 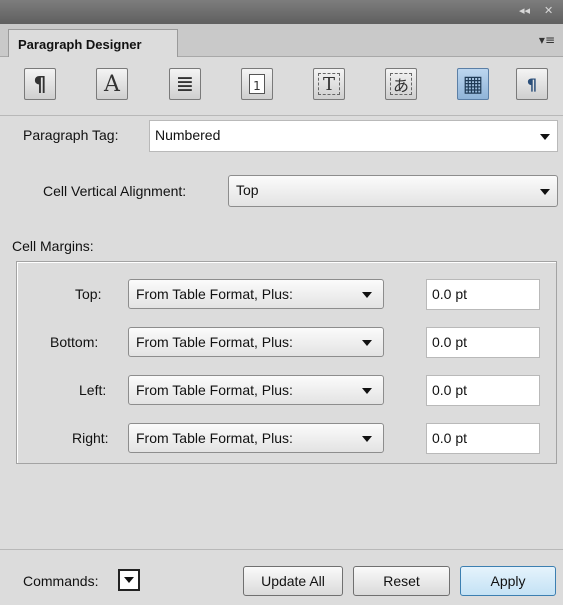 I want to click on commands-menu-button, so click(x=129, y=580).